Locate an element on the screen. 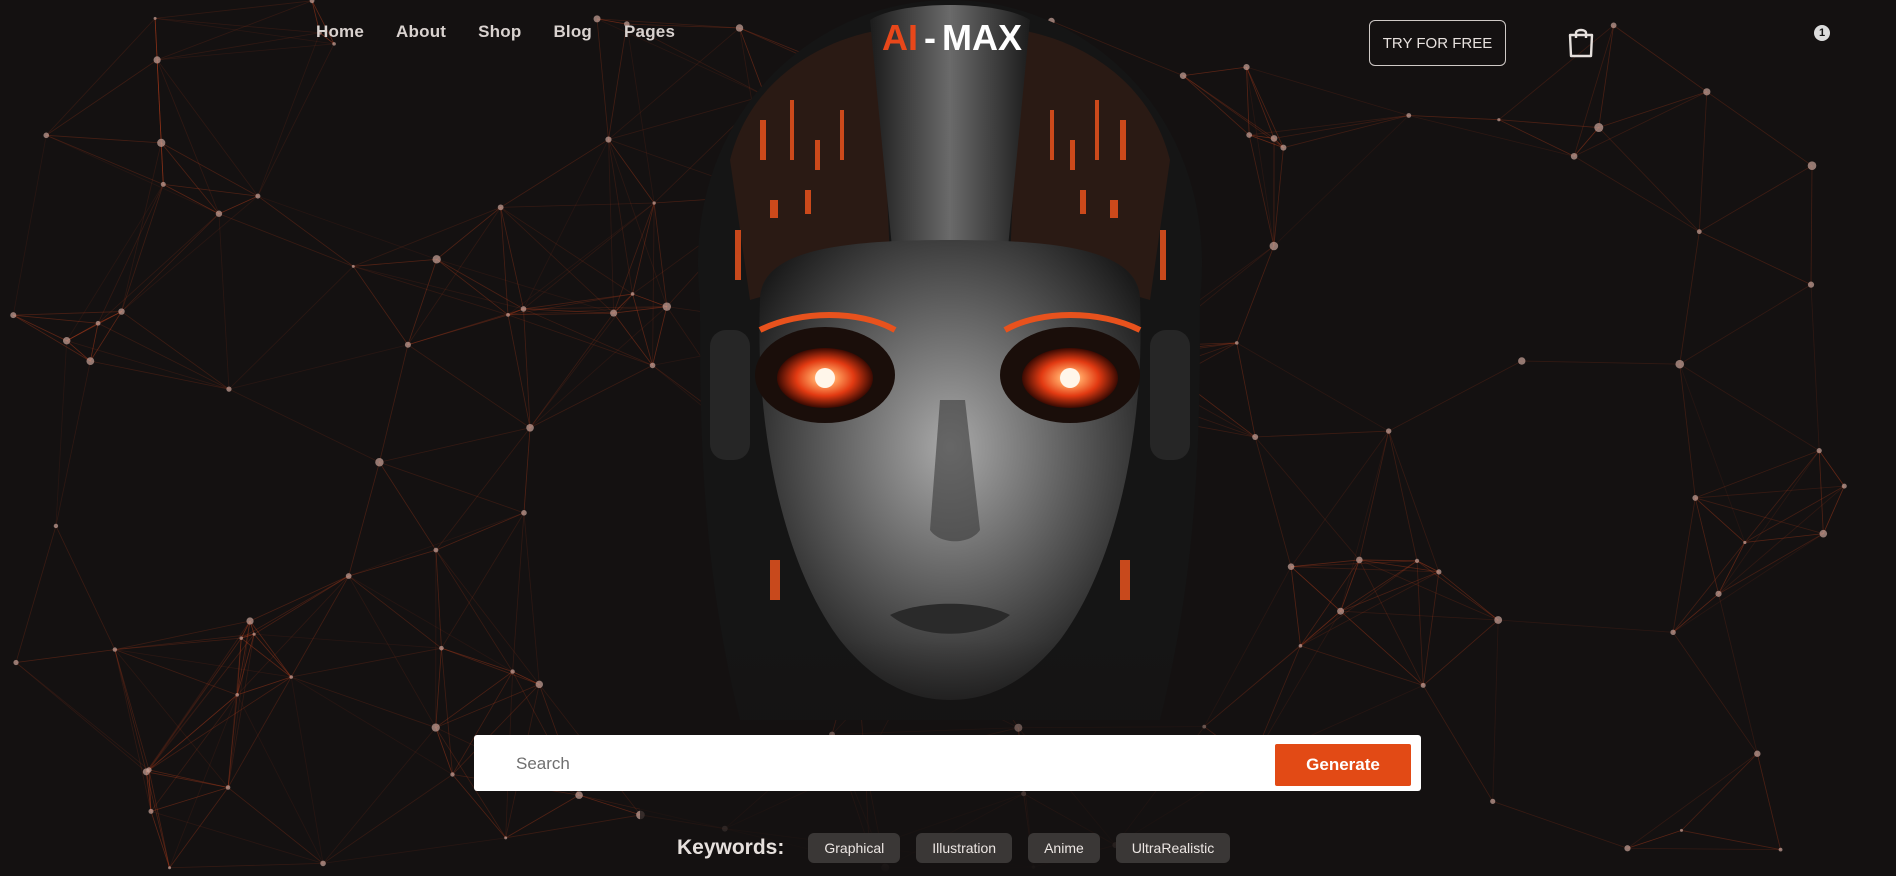 The height and width of the screenshot is (876, 1896). nav-about-link: About is located at coordinates (421, 32).